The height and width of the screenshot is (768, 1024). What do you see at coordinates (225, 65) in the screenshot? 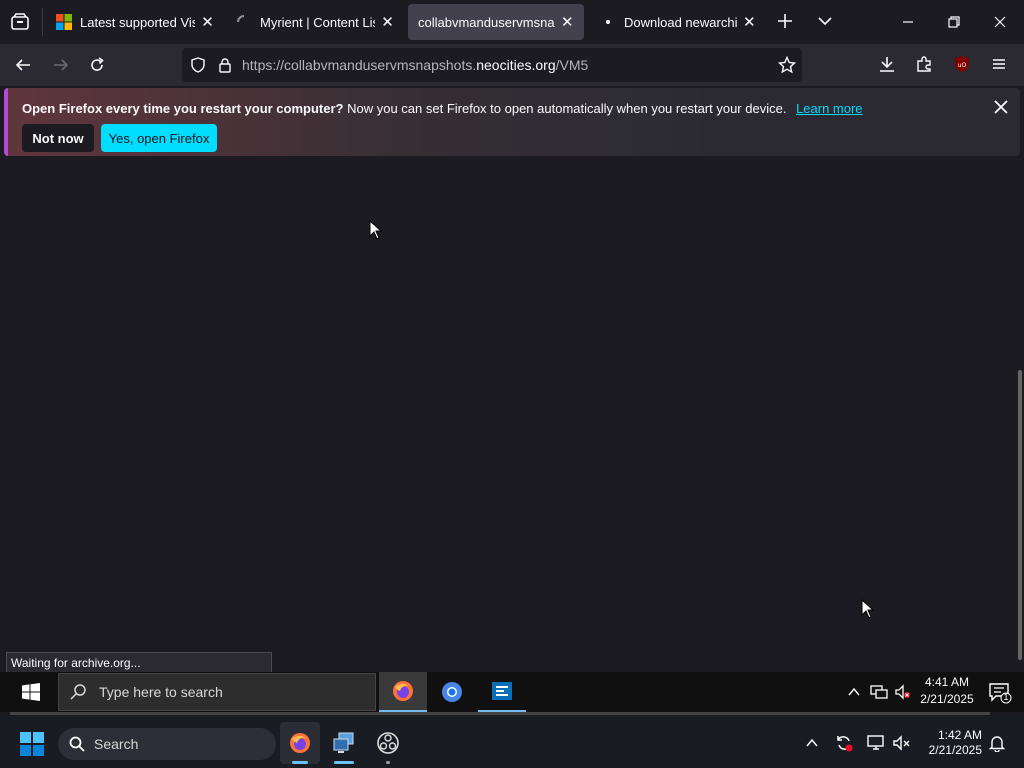
I see `lock-icon` at bounding box center [225, 65].